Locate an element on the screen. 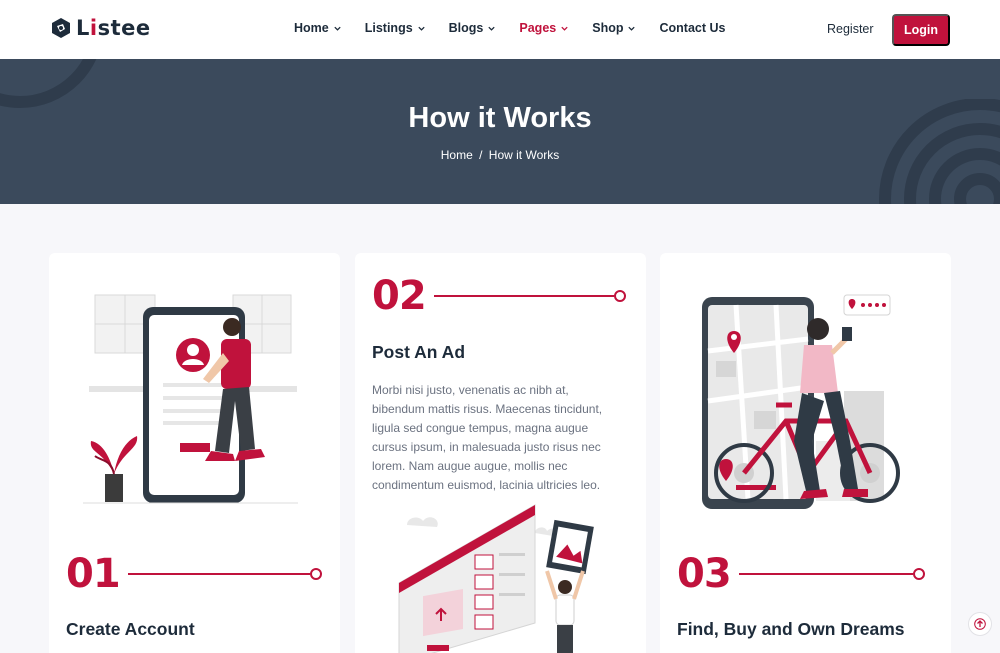 This screenshot has height=653, width=1000. nav-item-home: Home is located at coordinates (318, 28).